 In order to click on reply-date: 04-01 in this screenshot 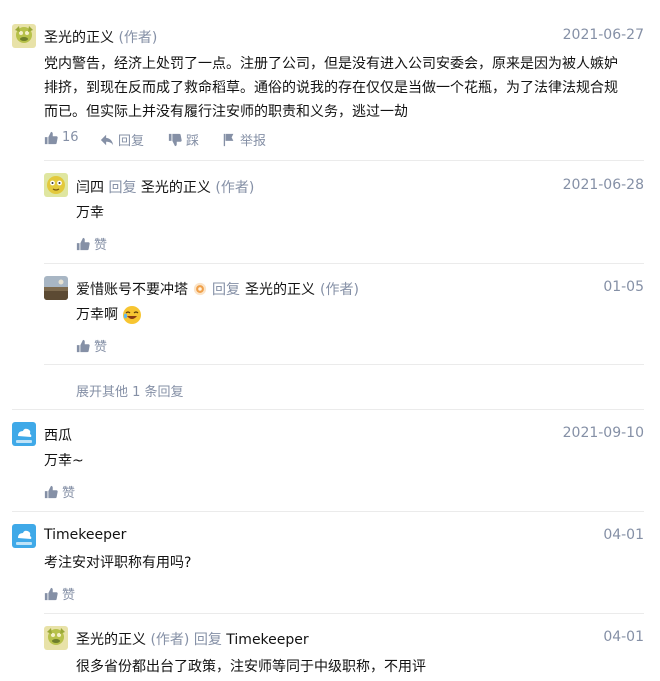, I will do `click(623, 637)`.